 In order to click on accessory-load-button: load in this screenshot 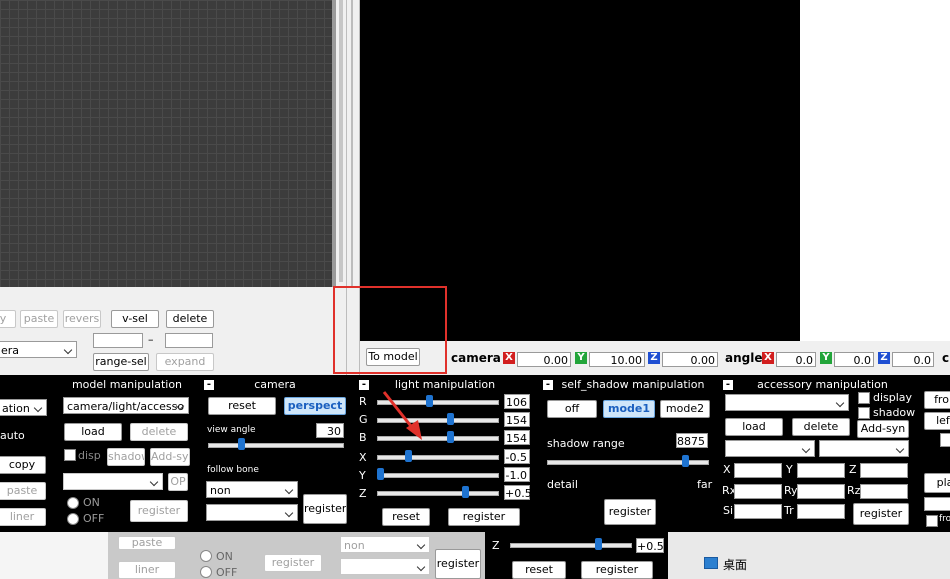, I will do `click(754, 427)`.